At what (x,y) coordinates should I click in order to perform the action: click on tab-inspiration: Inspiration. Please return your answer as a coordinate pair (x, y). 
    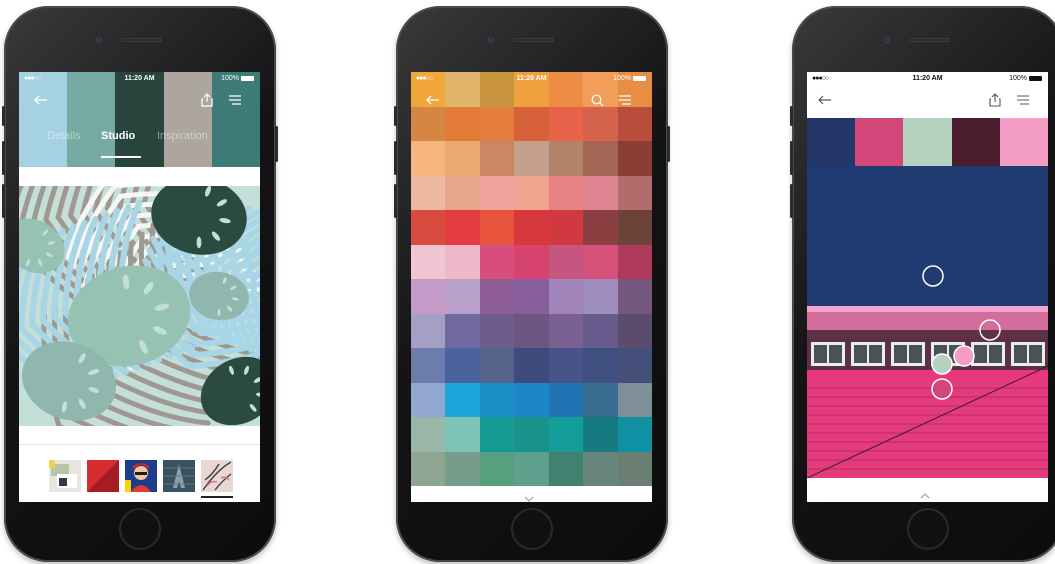
    Looking at the image, I should click on (182, 136).